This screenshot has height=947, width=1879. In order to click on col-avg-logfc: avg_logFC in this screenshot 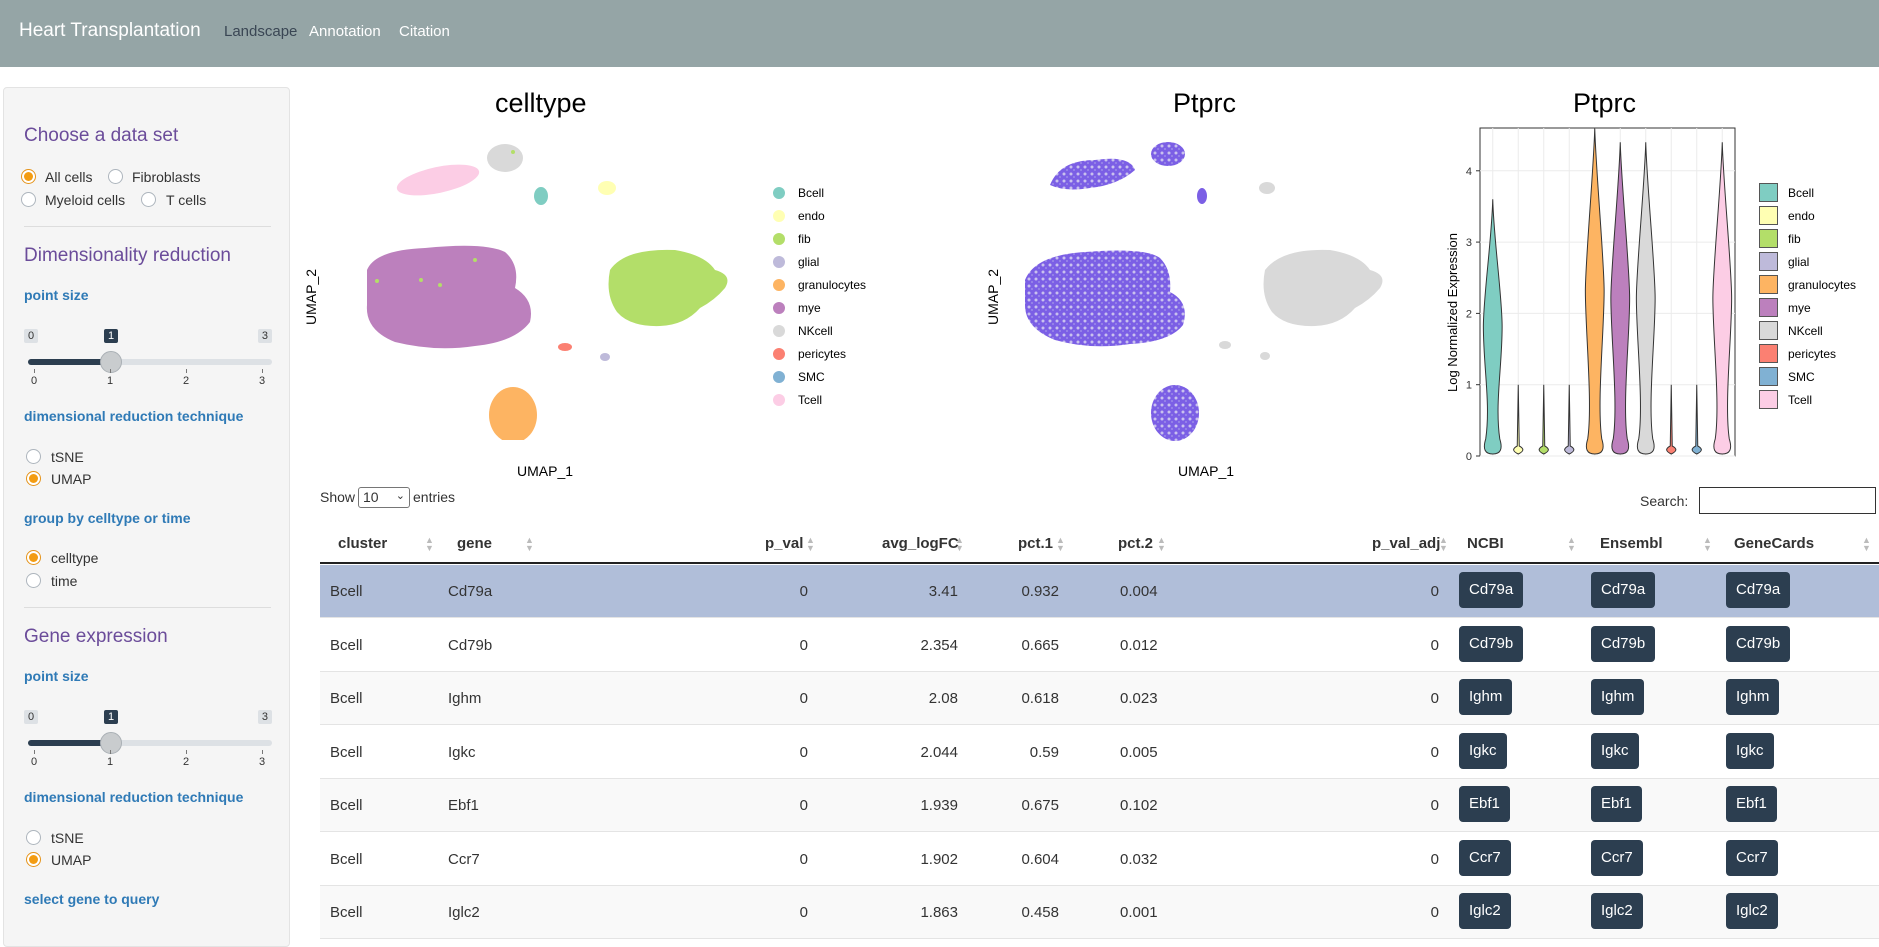, I will do `click(920, 543)`.